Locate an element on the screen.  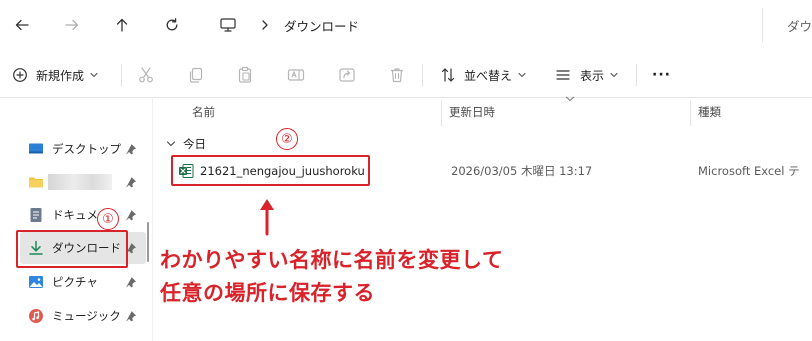
pane-divider is located at coordinates (152, 219).